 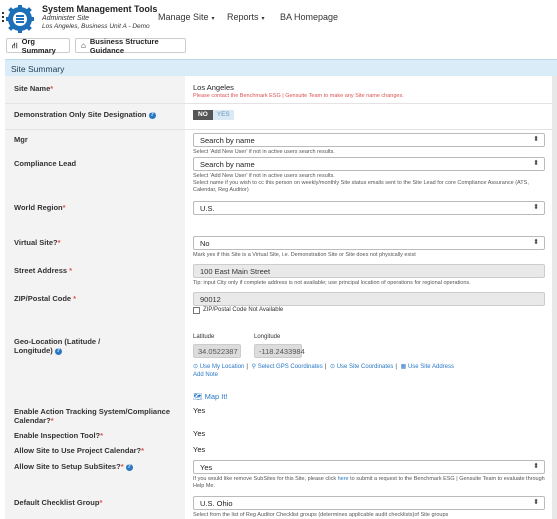 What do you see at coordinates (369, 503) in the screenshot?
I see `checklist-select: U.S. Ohio ⬍` at bounding box center [369, 503].